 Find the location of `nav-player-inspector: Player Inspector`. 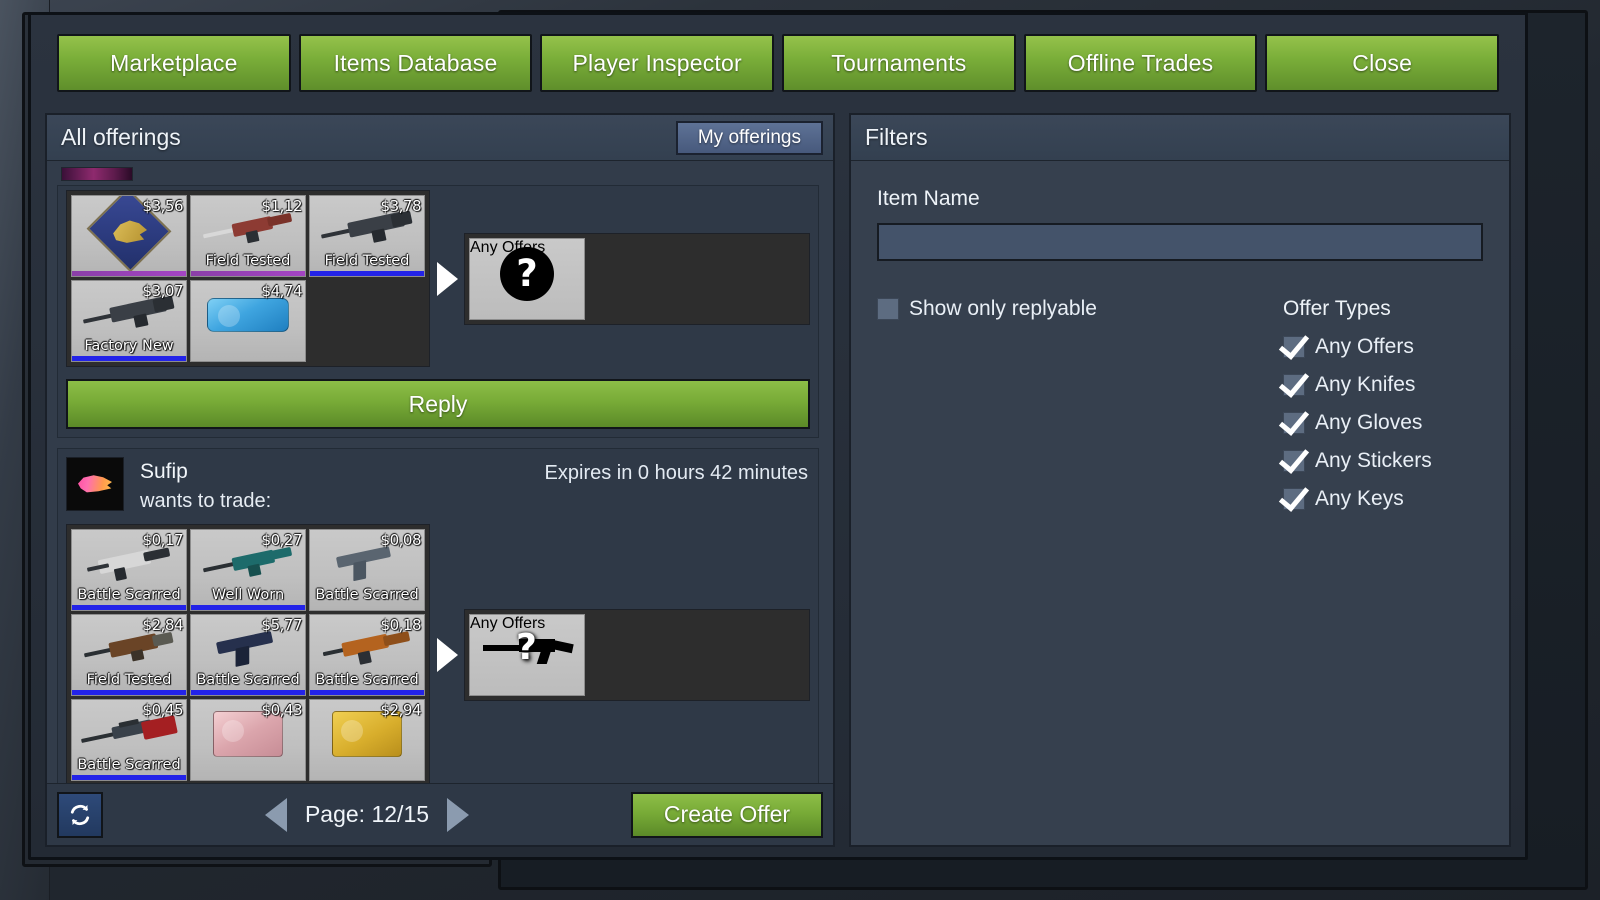

nav-player-inspector: Player Inspector is located at coordinates (657, 63).